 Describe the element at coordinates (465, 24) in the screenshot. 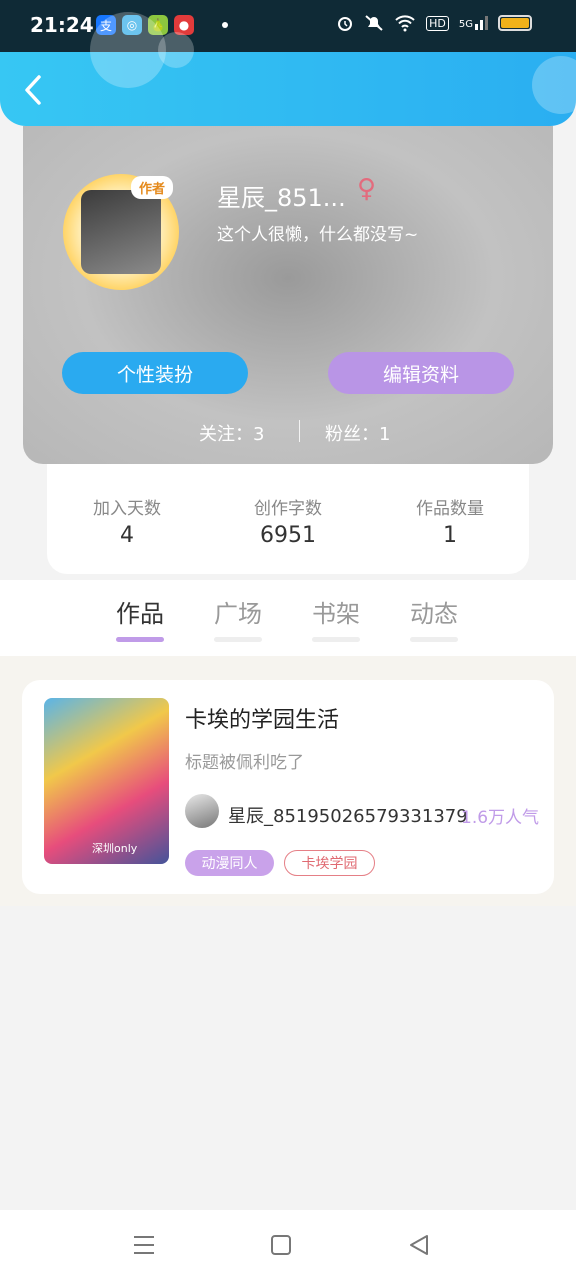

I see `signal-label: 5G` at that location.